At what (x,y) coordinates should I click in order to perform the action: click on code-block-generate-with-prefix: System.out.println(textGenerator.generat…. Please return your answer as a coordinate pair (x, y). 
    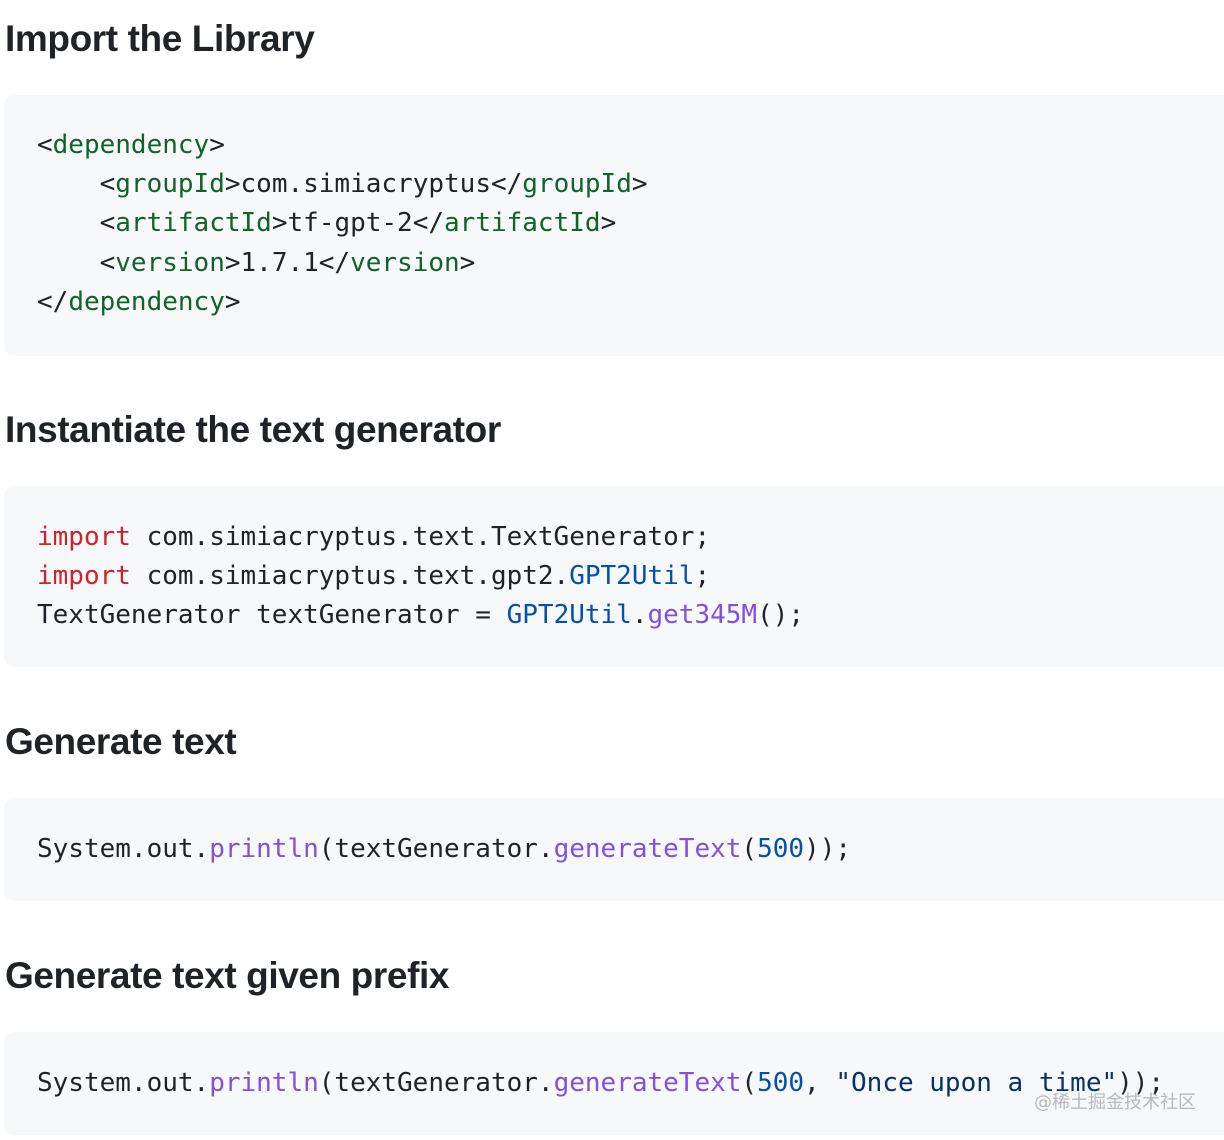
    Looking at the image, I should click on (614, 1083).